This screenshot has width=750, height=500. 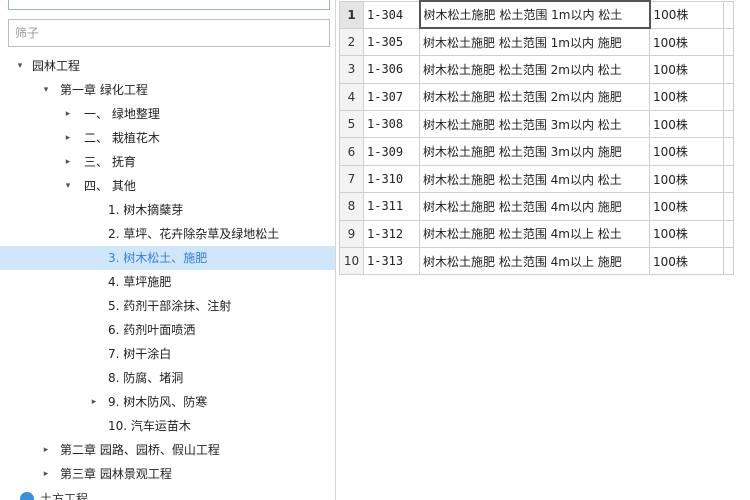 What do you see at coordinates (169, 5) in the screenshot?
I see `top-field` at bounding box center [169, 5].